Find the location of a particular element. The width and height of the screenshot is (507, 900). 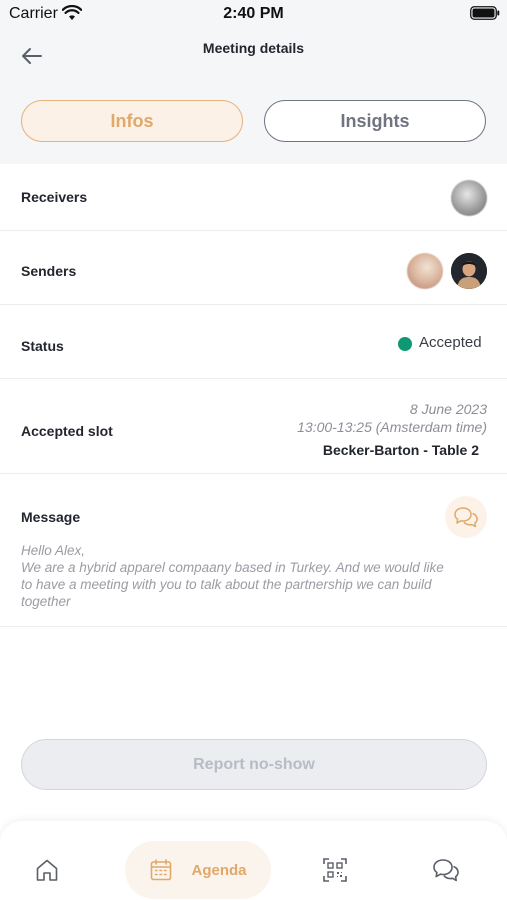

senders-label: Senders is located at coordinates (49, 271).